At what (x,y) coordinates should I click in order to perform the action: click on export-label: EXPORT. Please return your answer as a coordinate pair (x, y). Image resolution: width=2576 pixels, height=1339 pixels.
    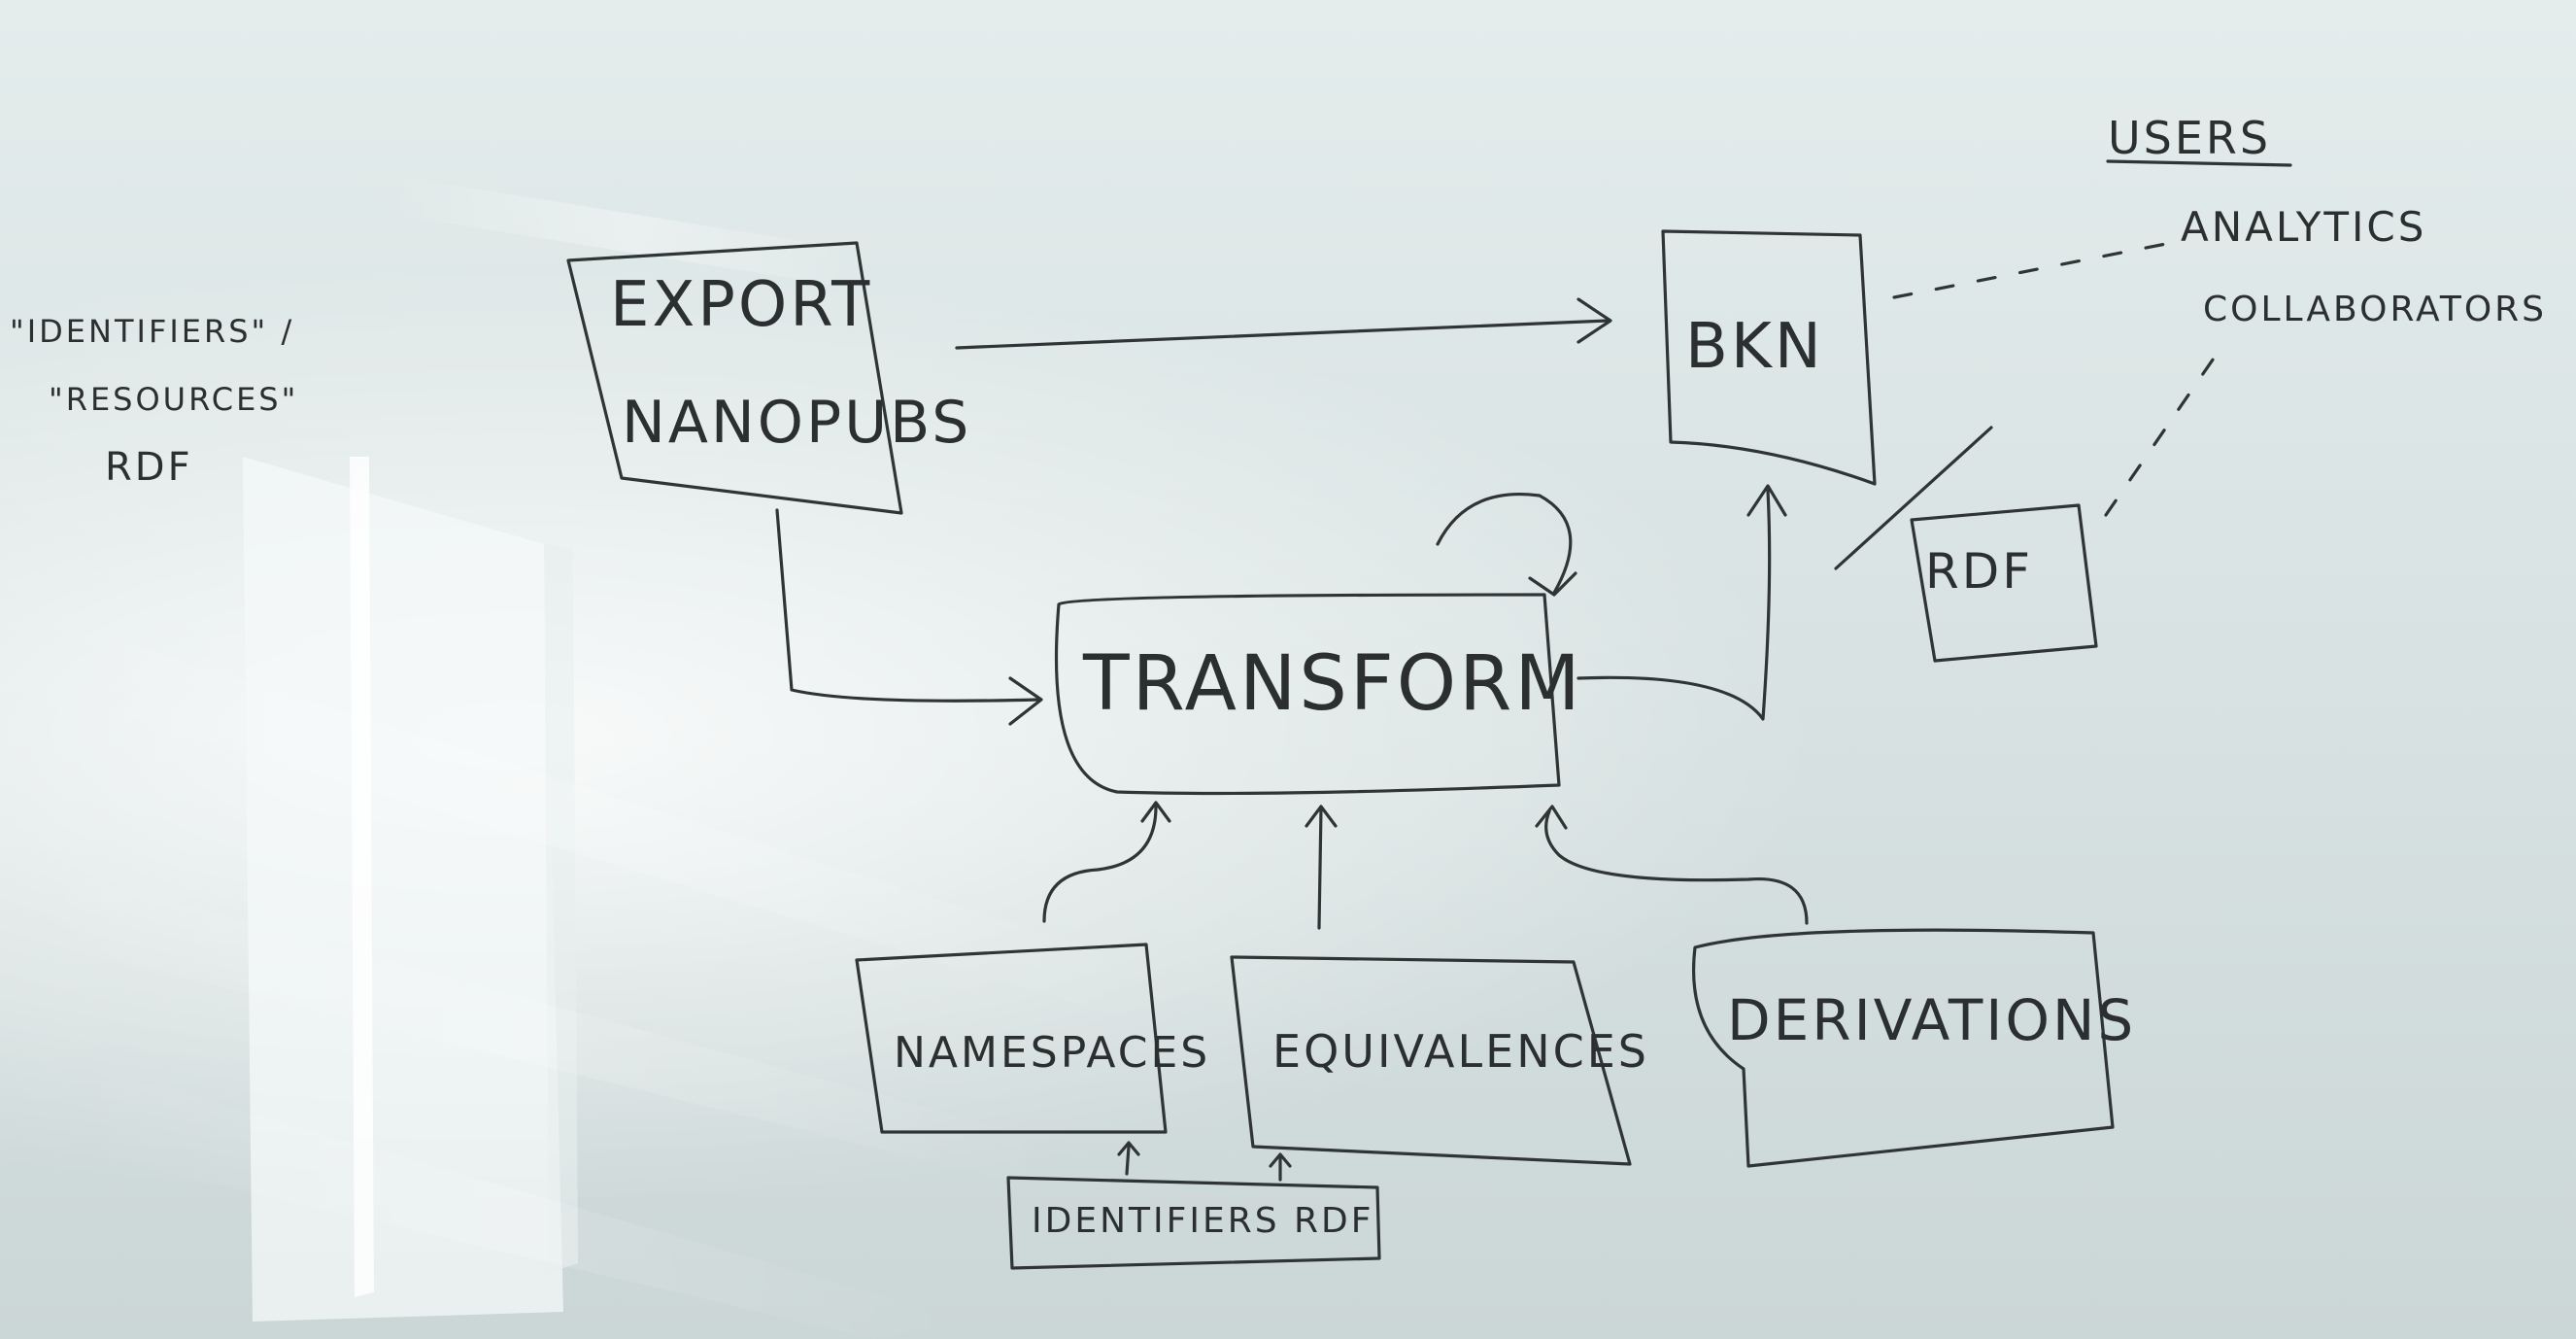
    Looking at the image, I should click on (741, 305).